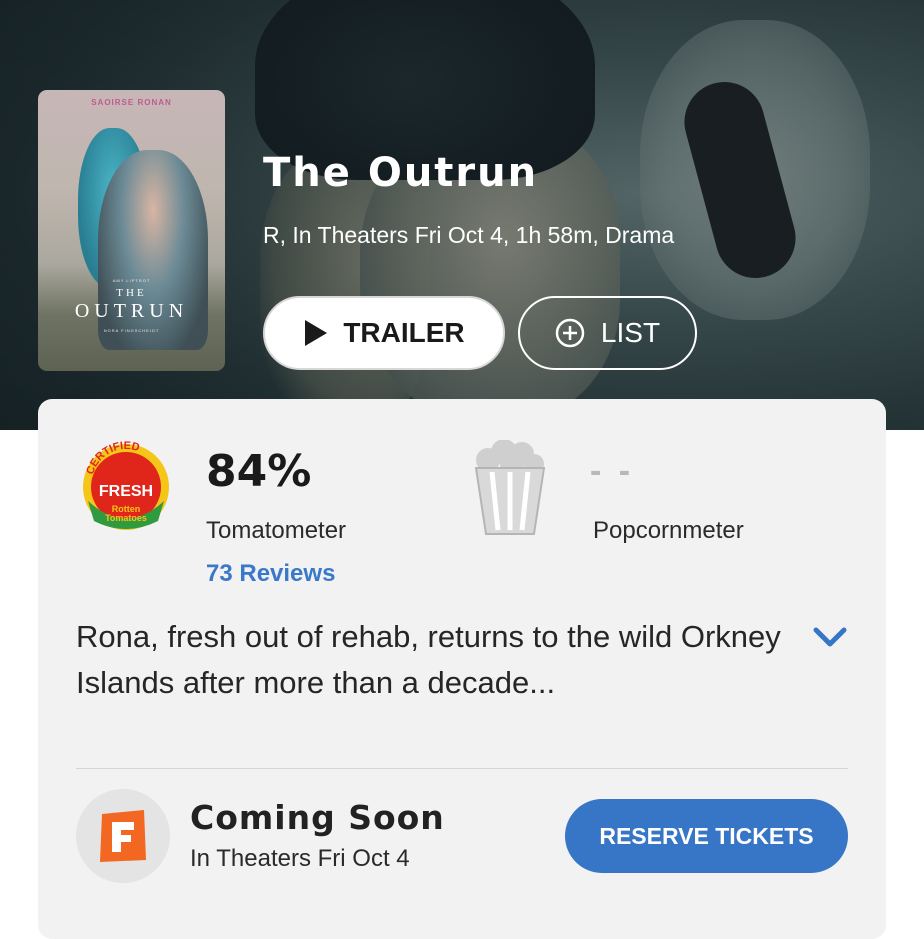 The width and height of the screenshot is (924, 939). I want to click on poster-actor: SAOIRSE RONAN, so click(131, 102).